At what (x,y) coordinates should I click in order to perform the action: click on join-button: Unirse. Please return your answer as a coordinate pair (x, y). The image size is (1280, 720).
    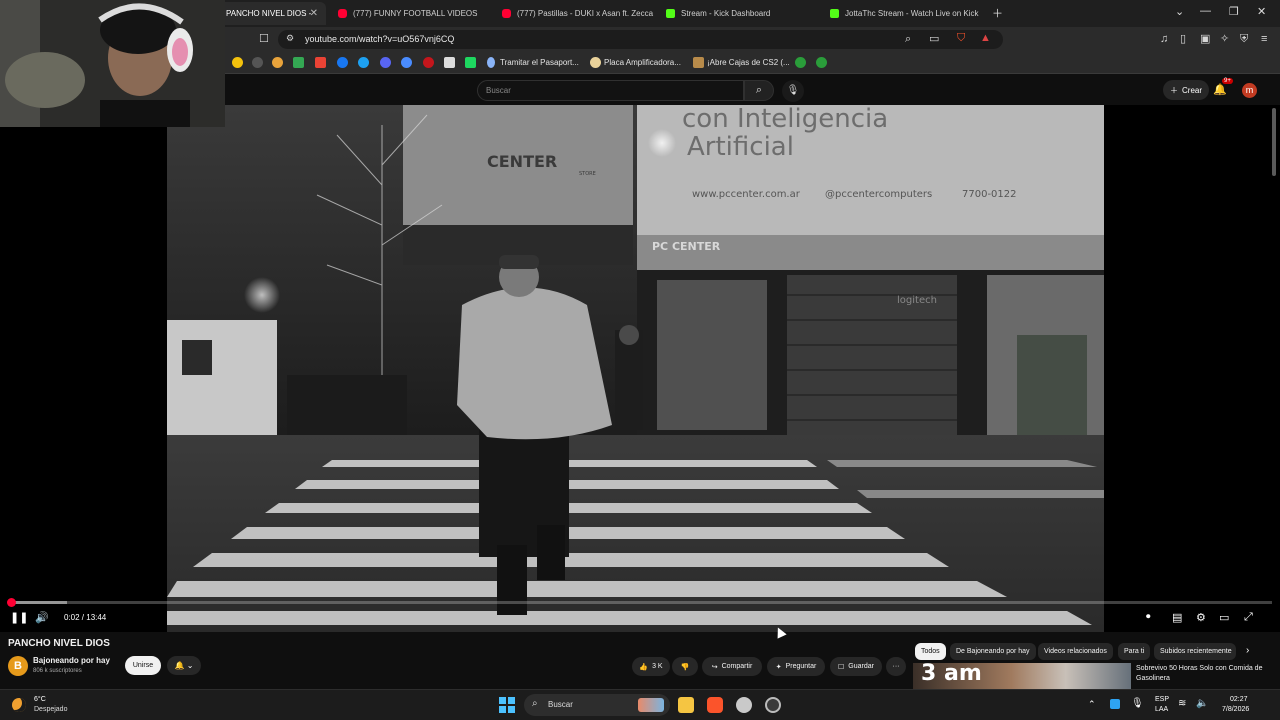
    Looking at the image, I should click on (143, 665).